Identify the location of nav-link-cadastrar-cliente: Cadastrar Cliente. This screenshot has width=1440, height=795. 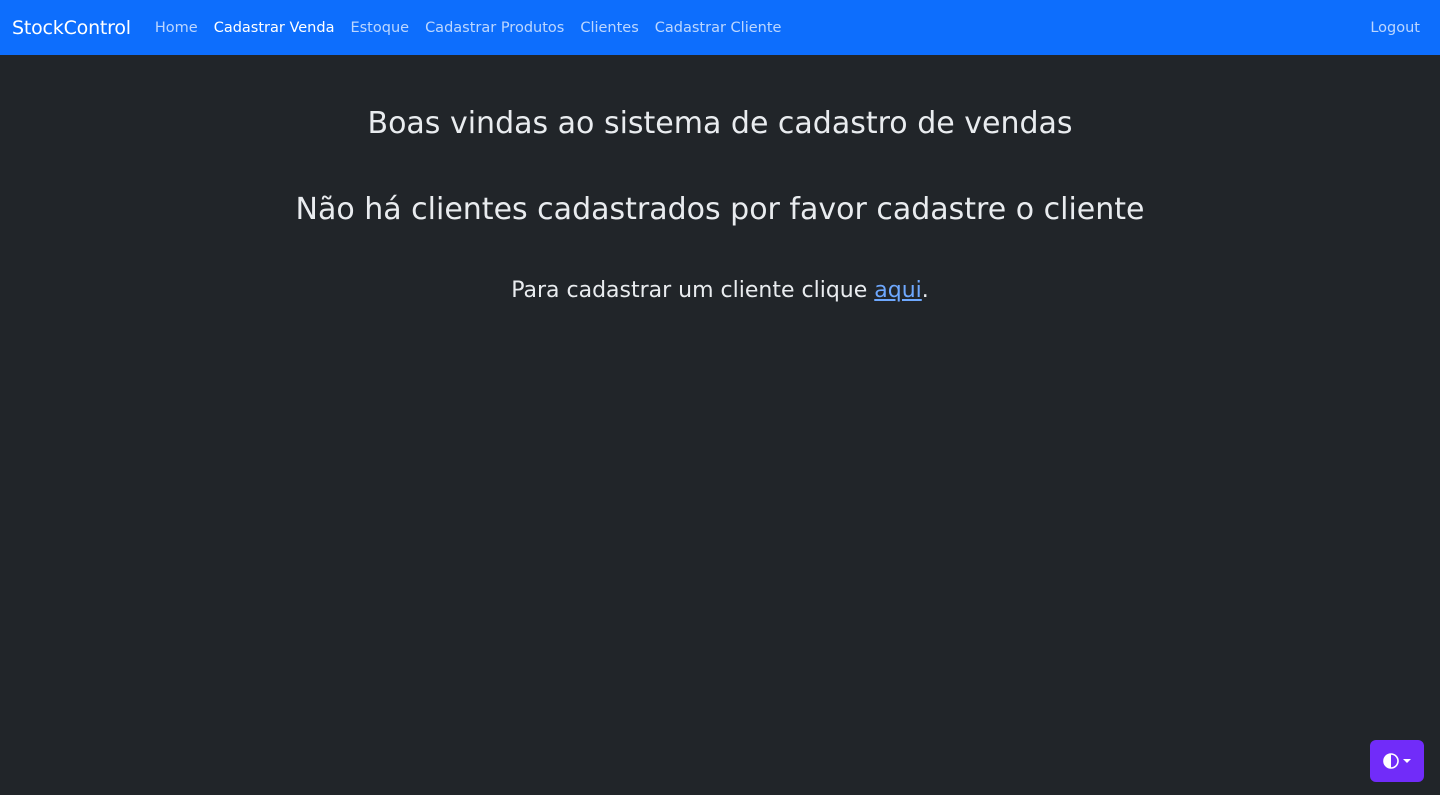
(718, 28).